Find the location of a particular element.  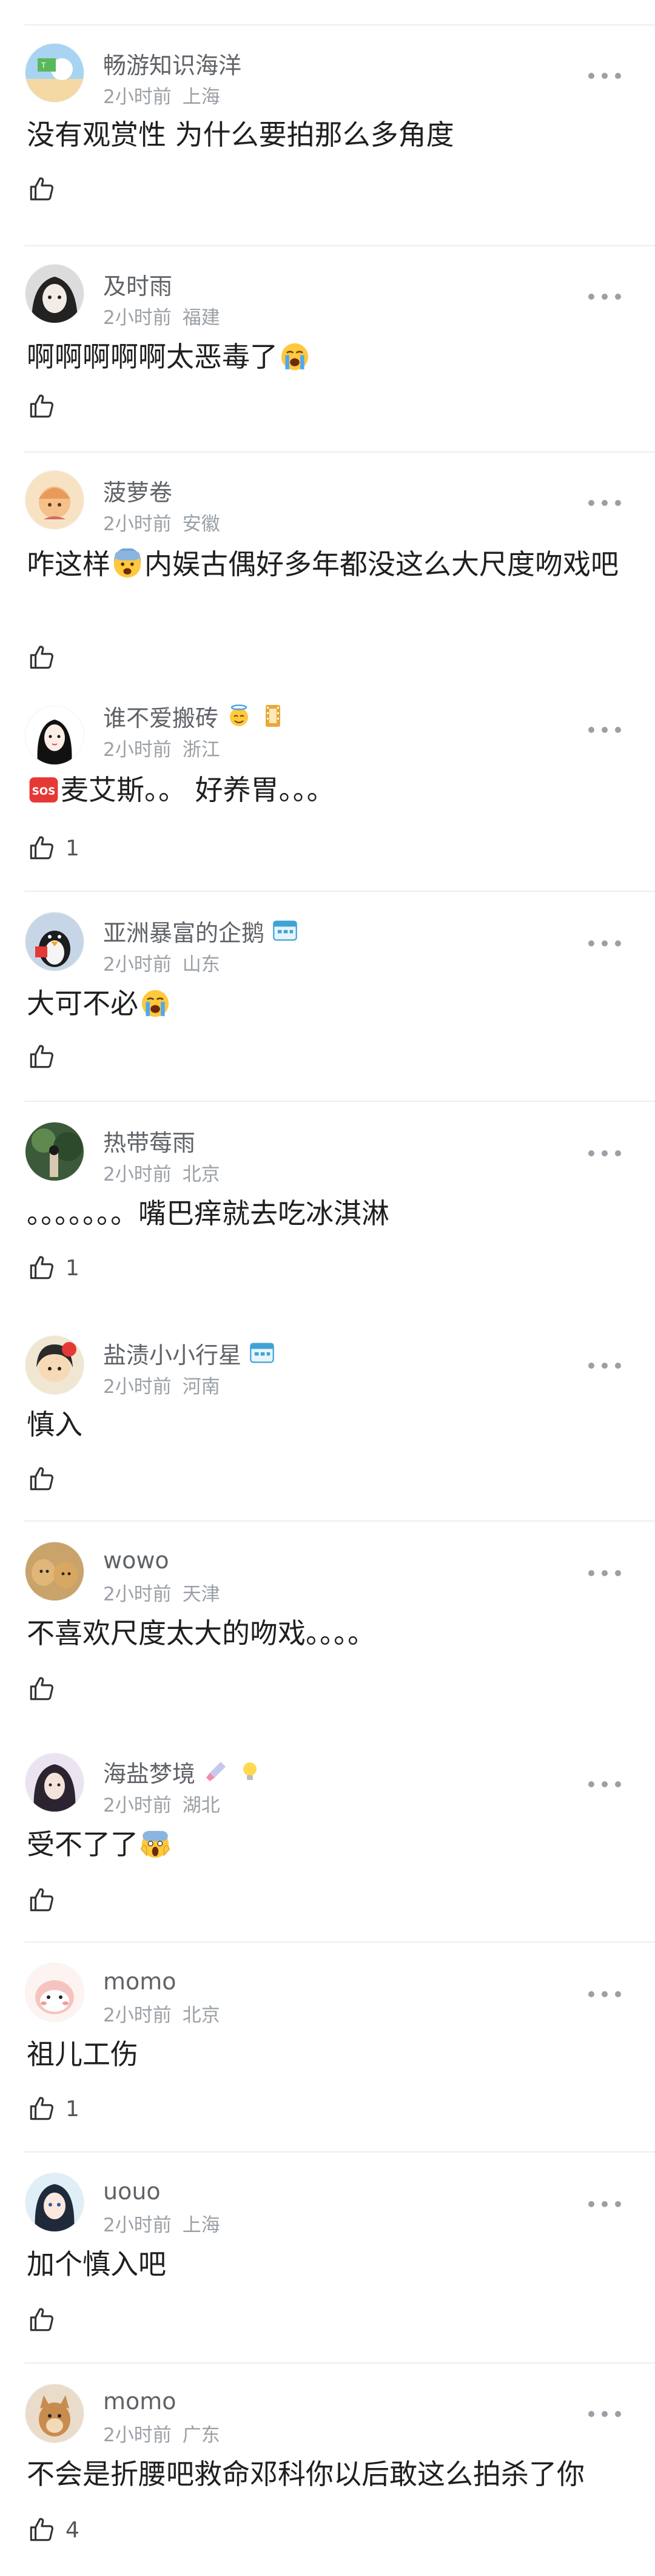

username: 及时雨 is located at coordinates (137, 285).